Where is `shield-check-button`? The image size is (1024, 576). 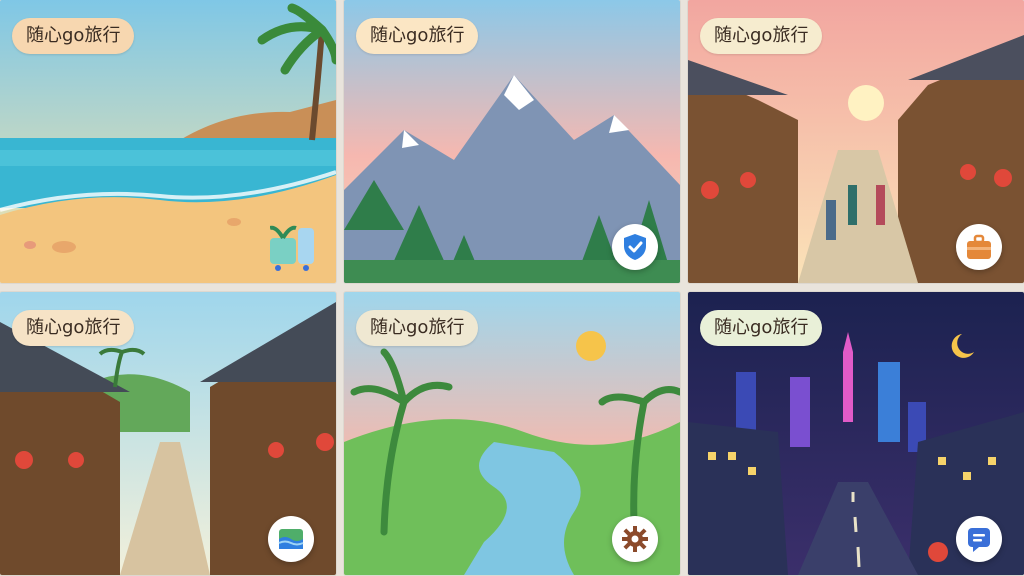
shield-check-button is located at coordinates (635, 247).